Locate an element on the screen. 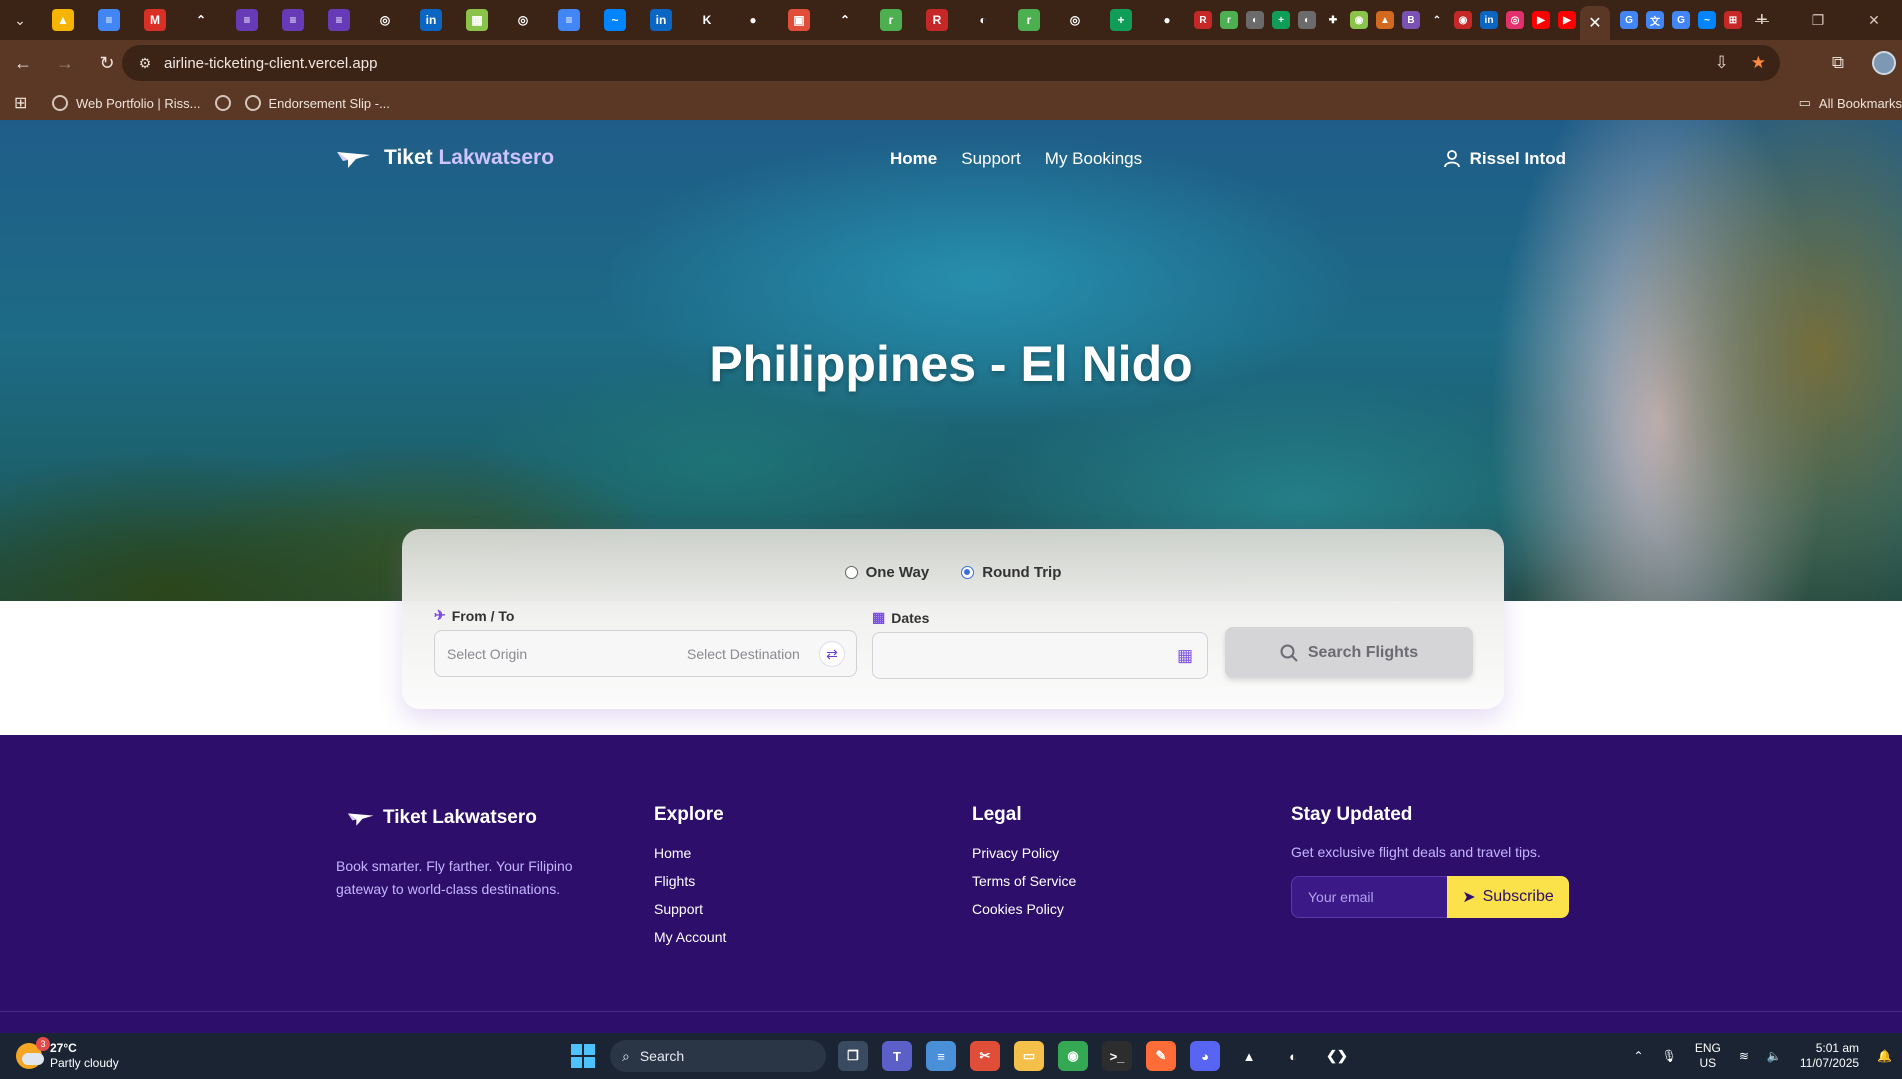 This screenshot has width=1902, height=1079. cake-icon: ▲ is located at coordinates (1385, 20).